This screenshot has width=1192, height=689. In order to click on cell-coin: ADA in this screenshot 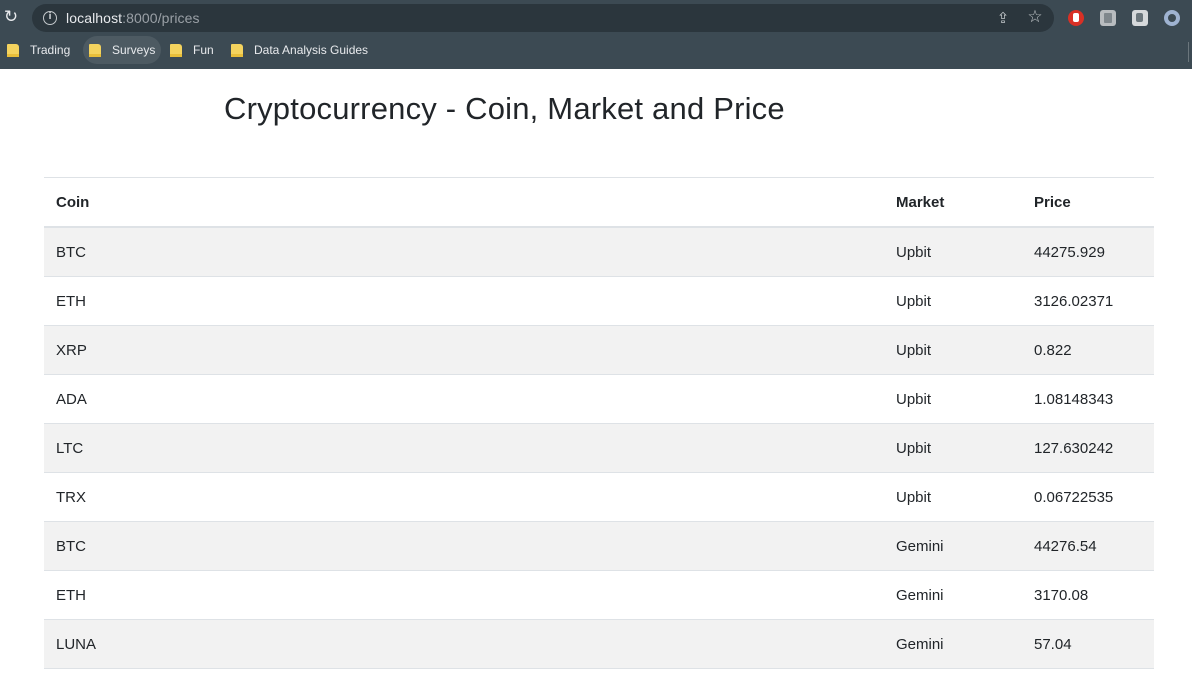, I will do `click(71, 399)`.